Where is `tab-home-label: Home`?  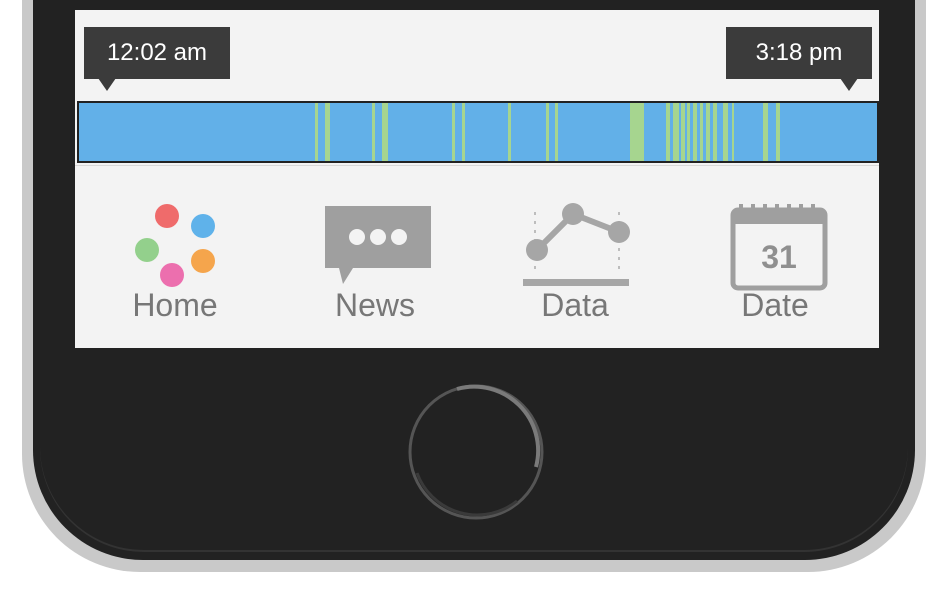 tab-home-label: Home is located at coordinates (175, 305).